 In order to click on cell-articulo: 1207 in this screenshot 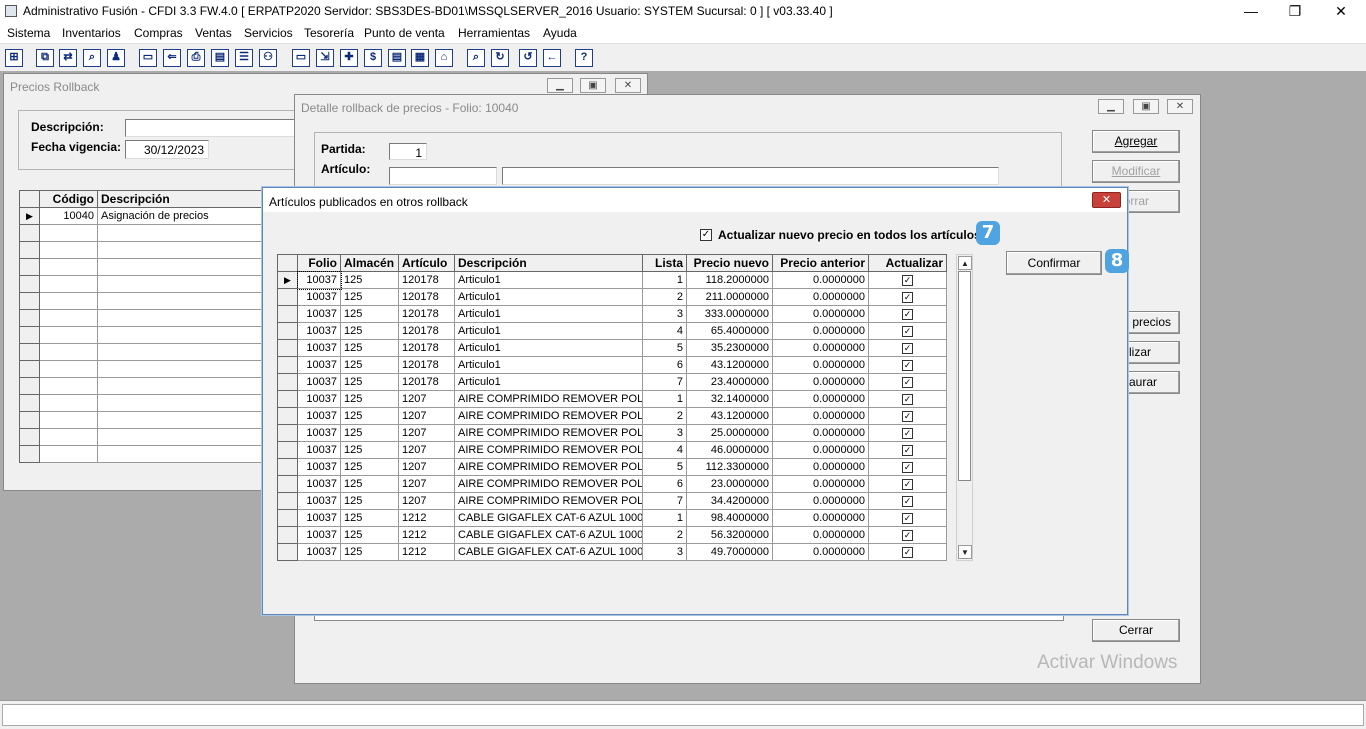, I will do `click(426, 416)`.